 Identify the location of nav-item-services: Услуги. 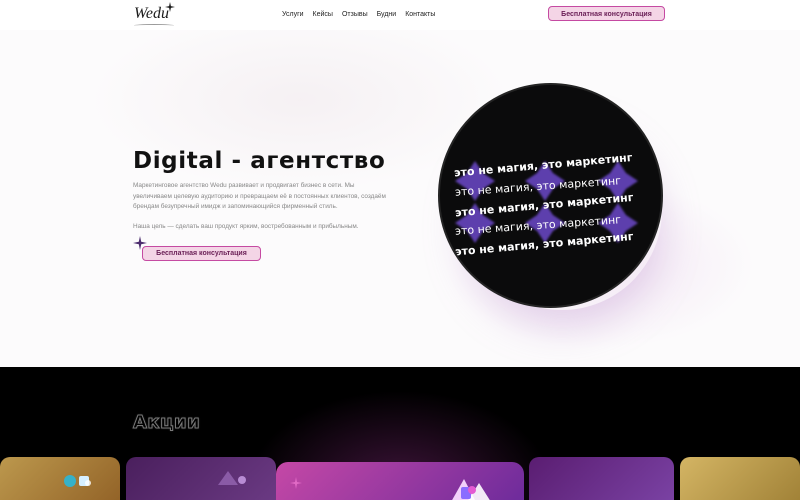
(293, 15).